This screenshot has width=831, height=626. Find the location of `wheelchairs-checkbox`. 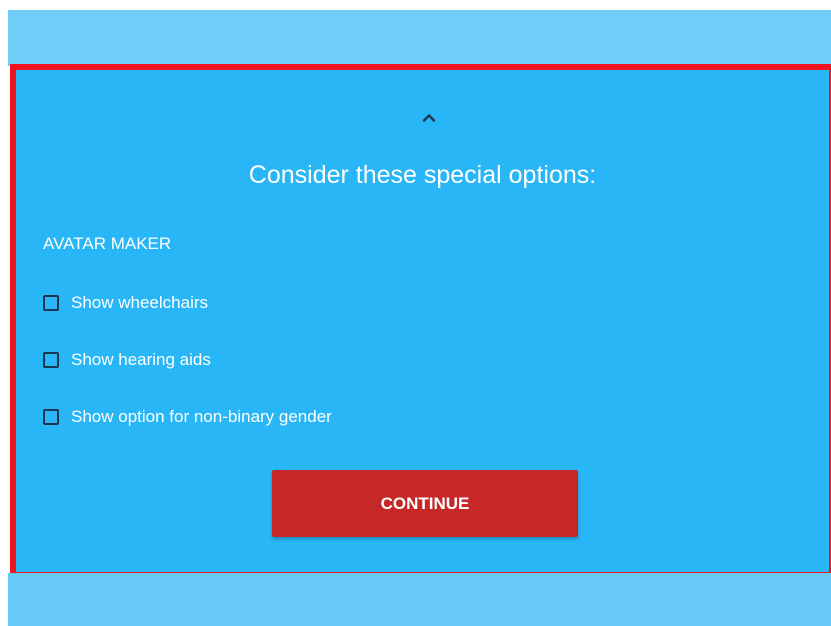

wheelchairs-checkbox is located at coordinates (51, 303).